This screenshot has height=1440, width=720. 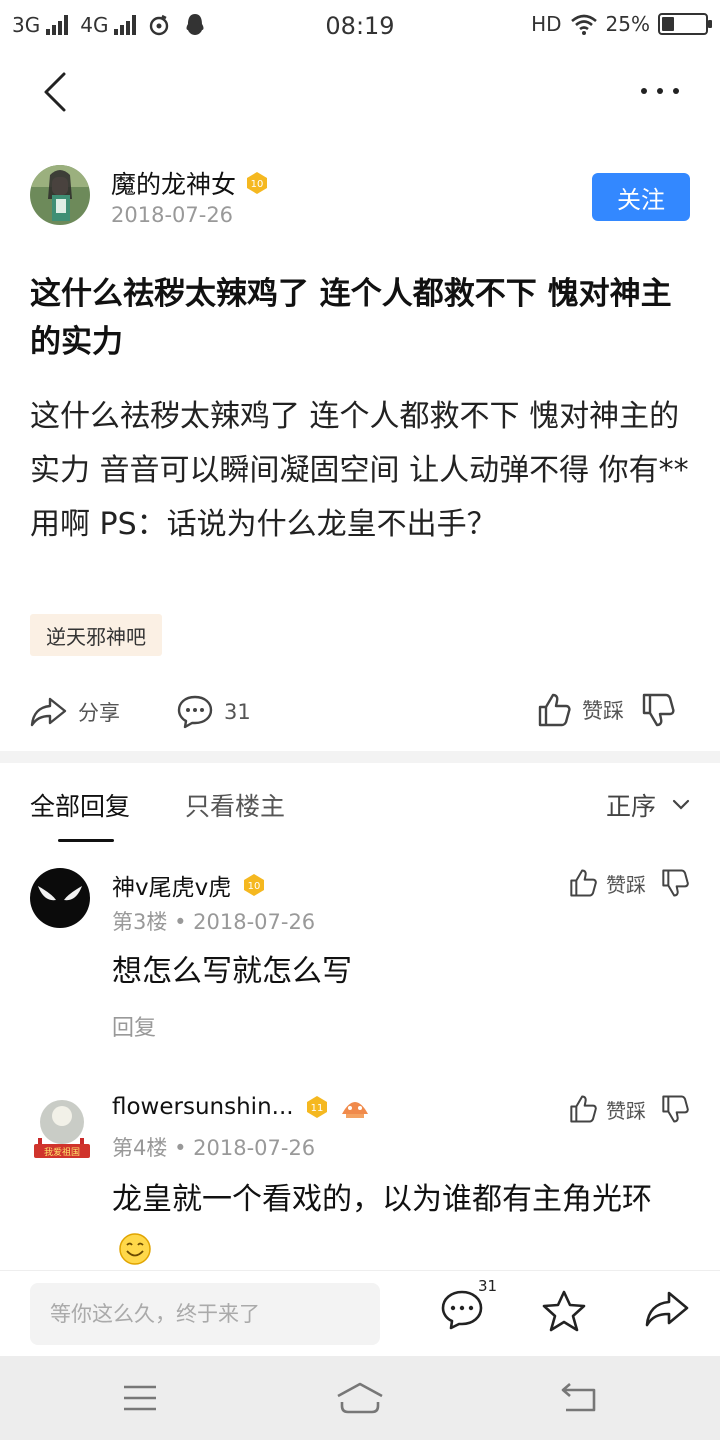 I want to click on top-nav, so click(x=360, y=92).